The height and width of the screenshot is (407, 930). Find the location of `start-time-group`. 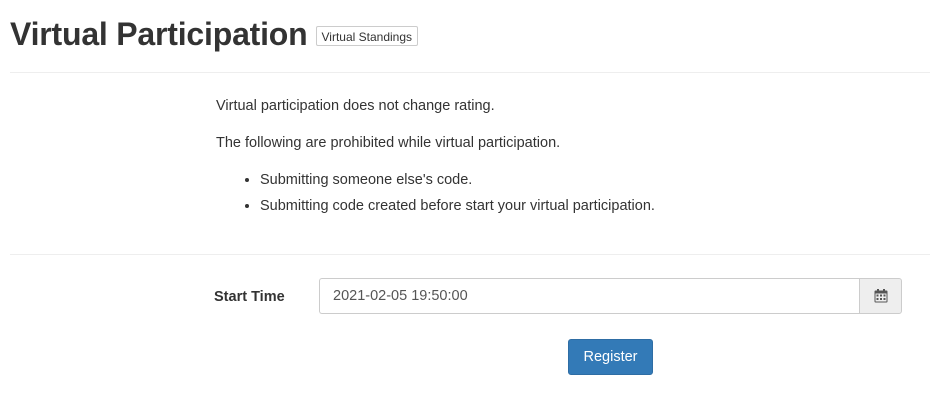

start-time-group is located at coordinates (610, 296).